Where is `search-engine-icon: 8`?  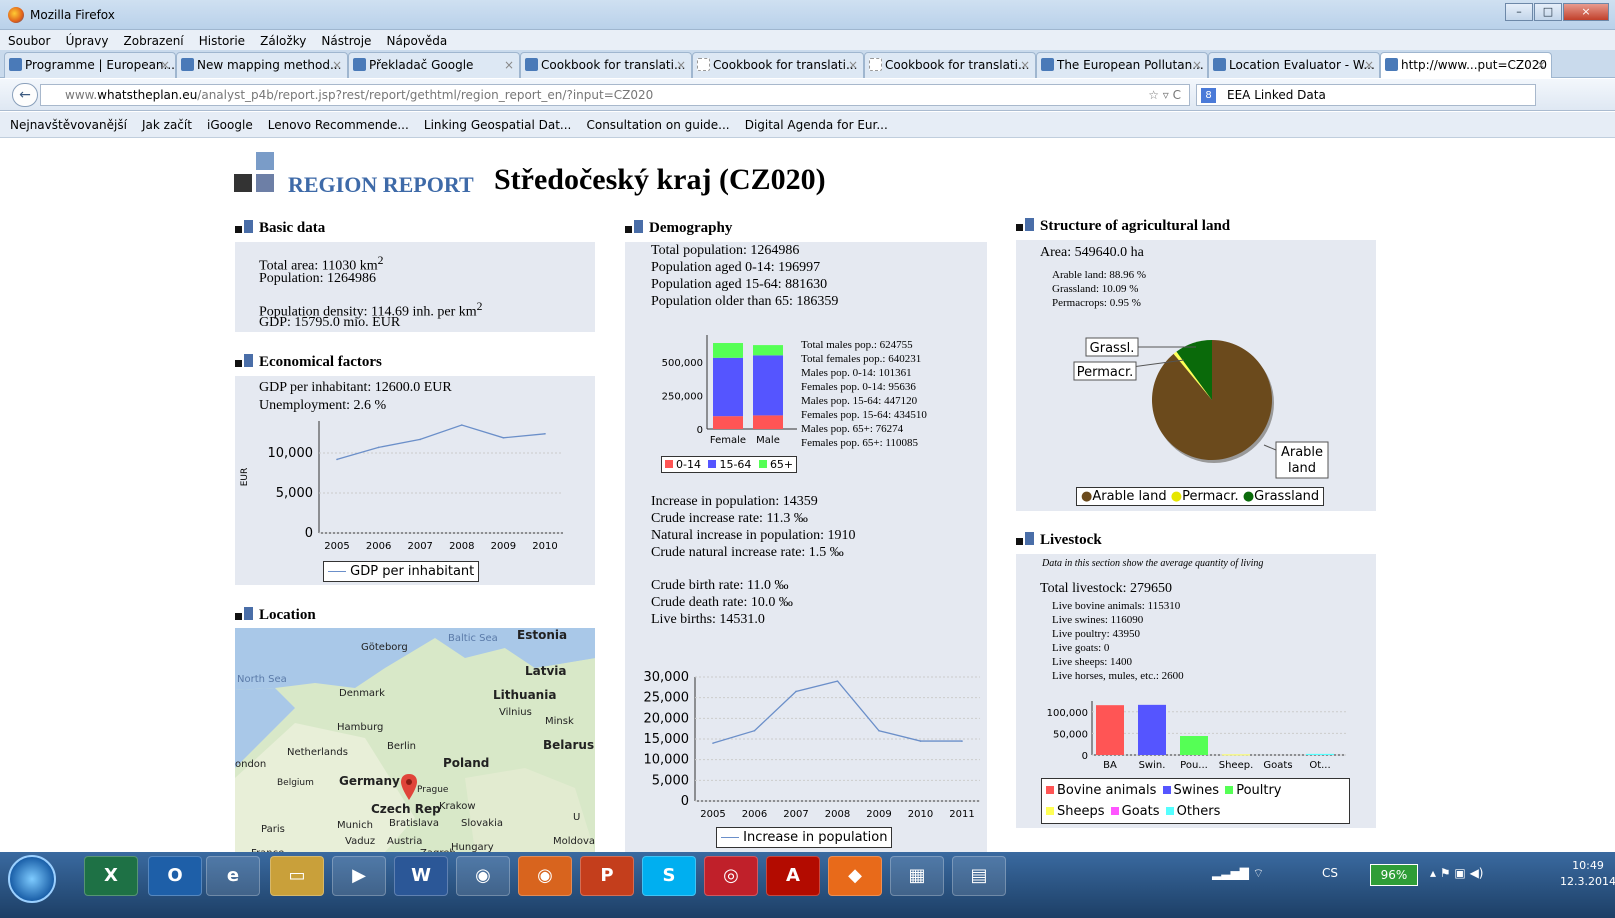 search-engine-icon: 8 is located at coordinates (1208, 95).